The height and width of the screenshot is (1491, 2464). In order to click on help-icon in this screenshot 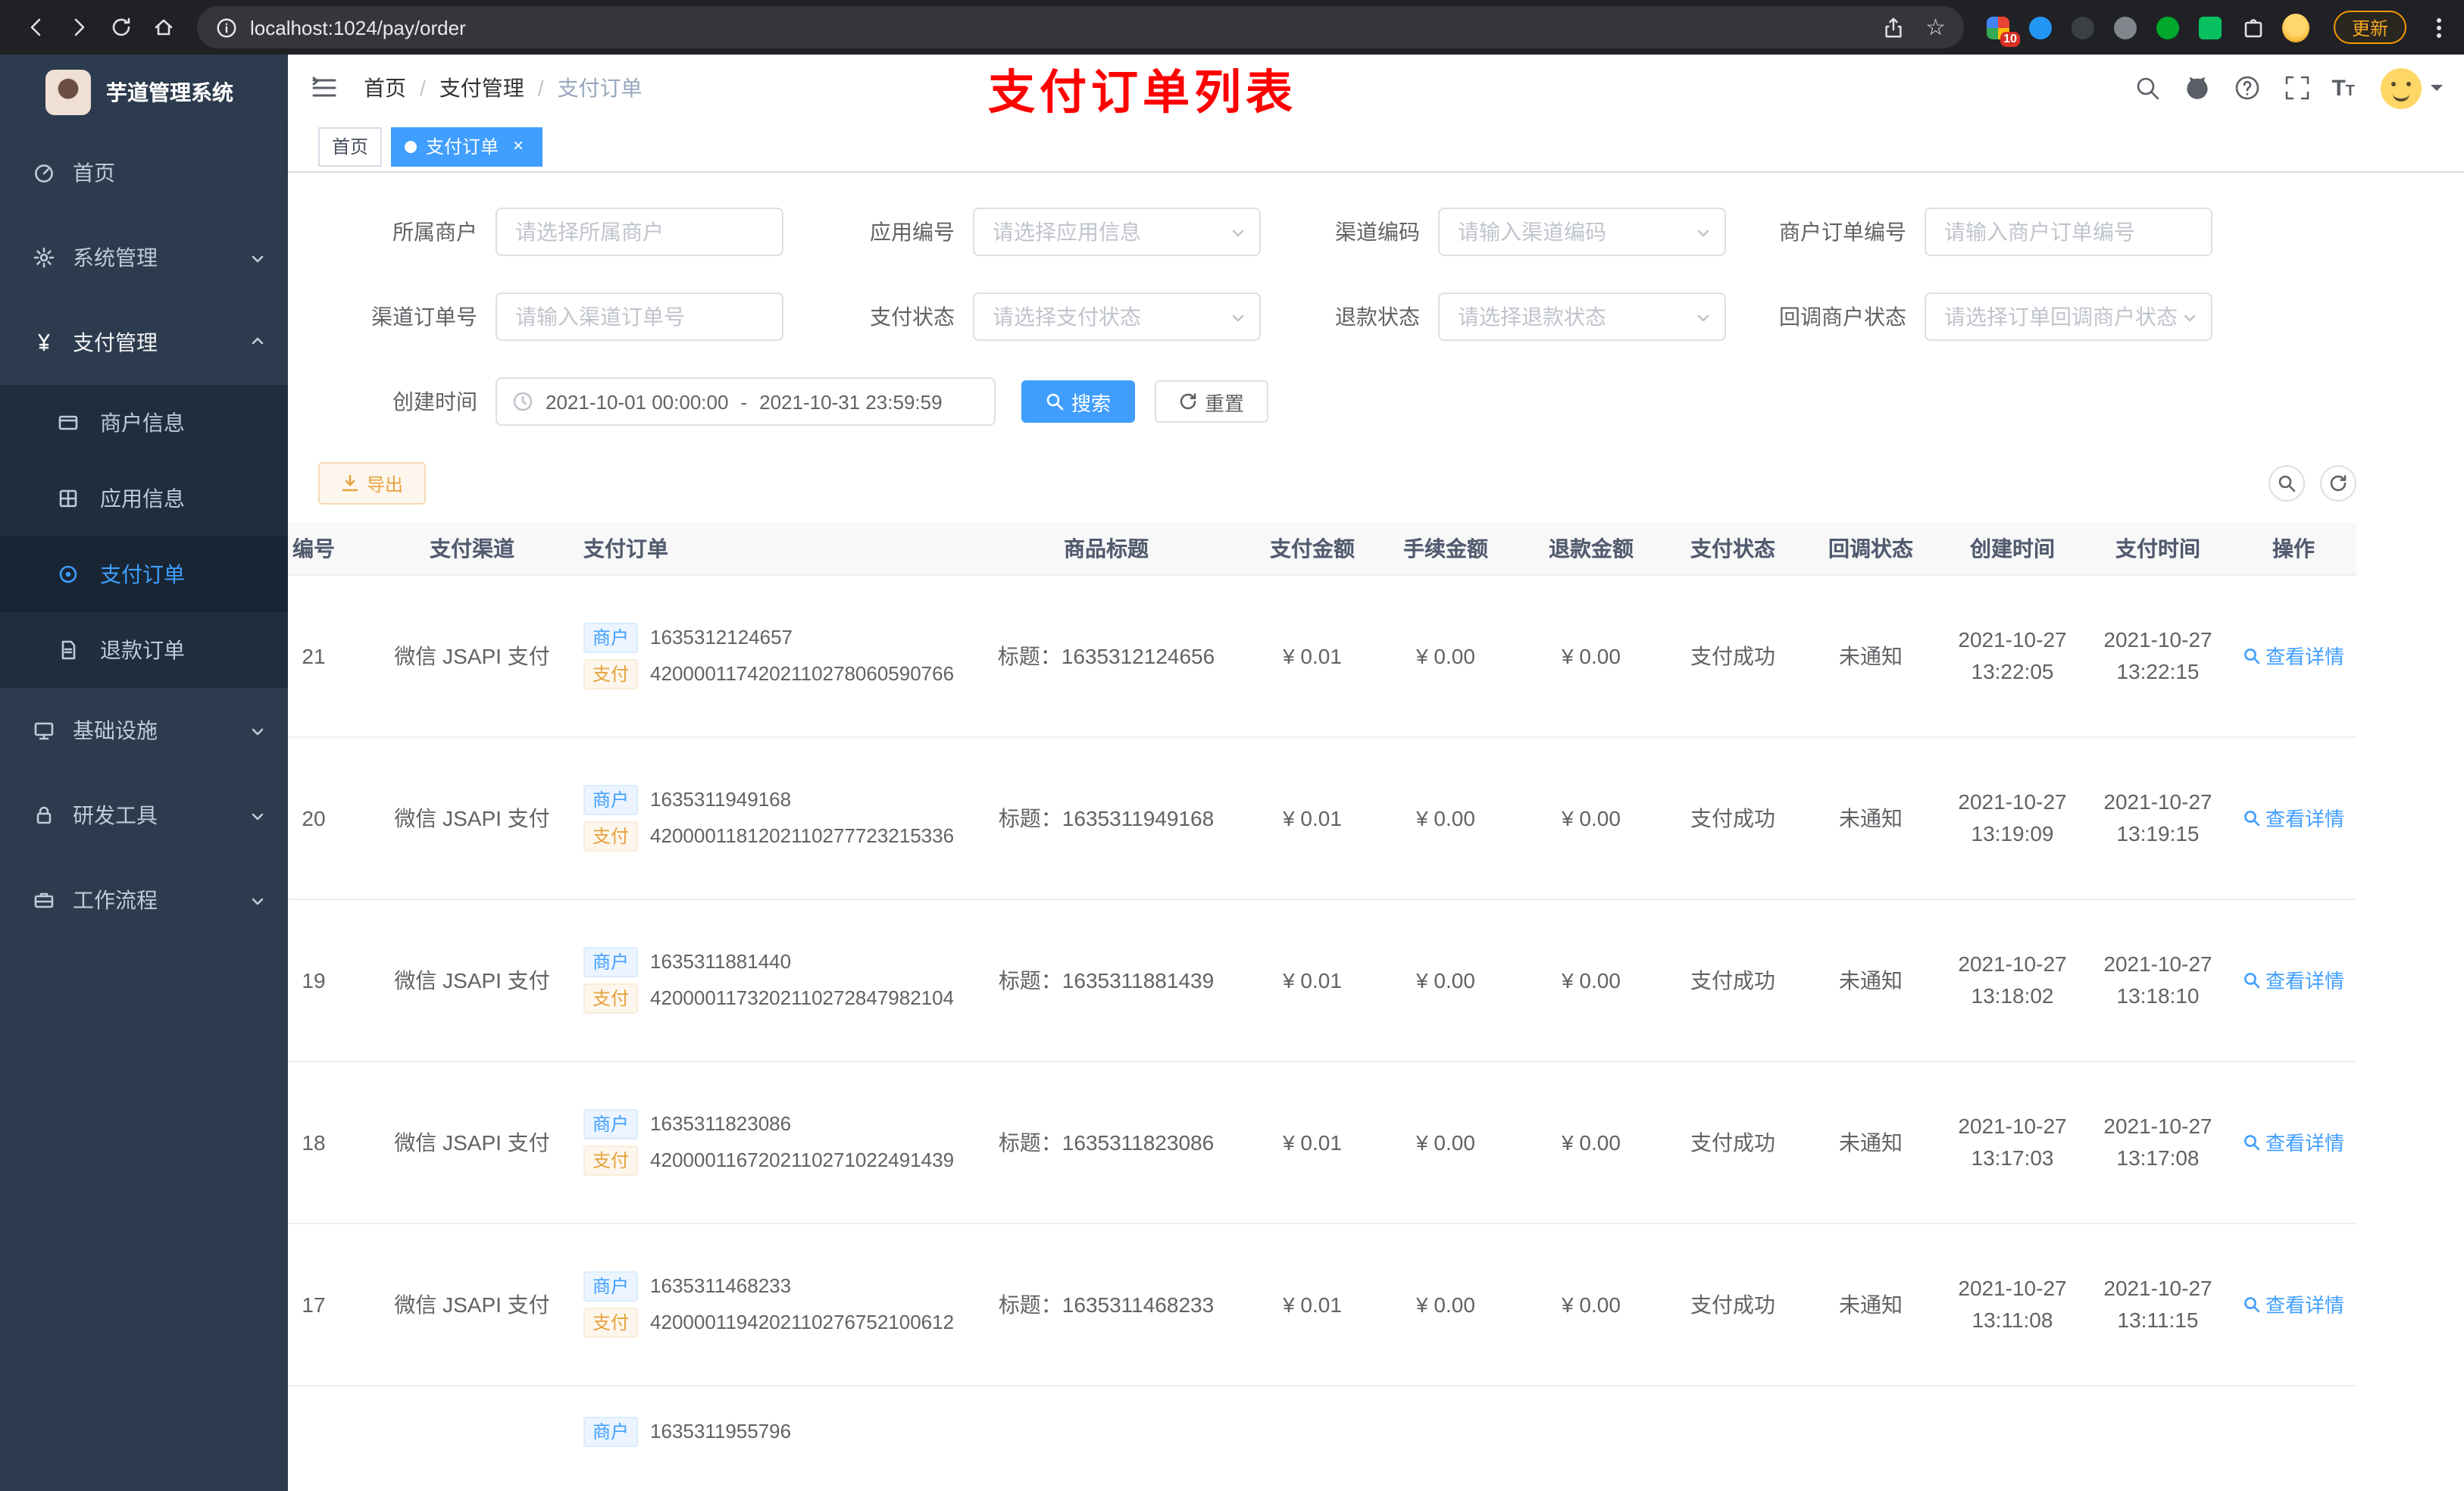, I will do `click(2246, 88)`.